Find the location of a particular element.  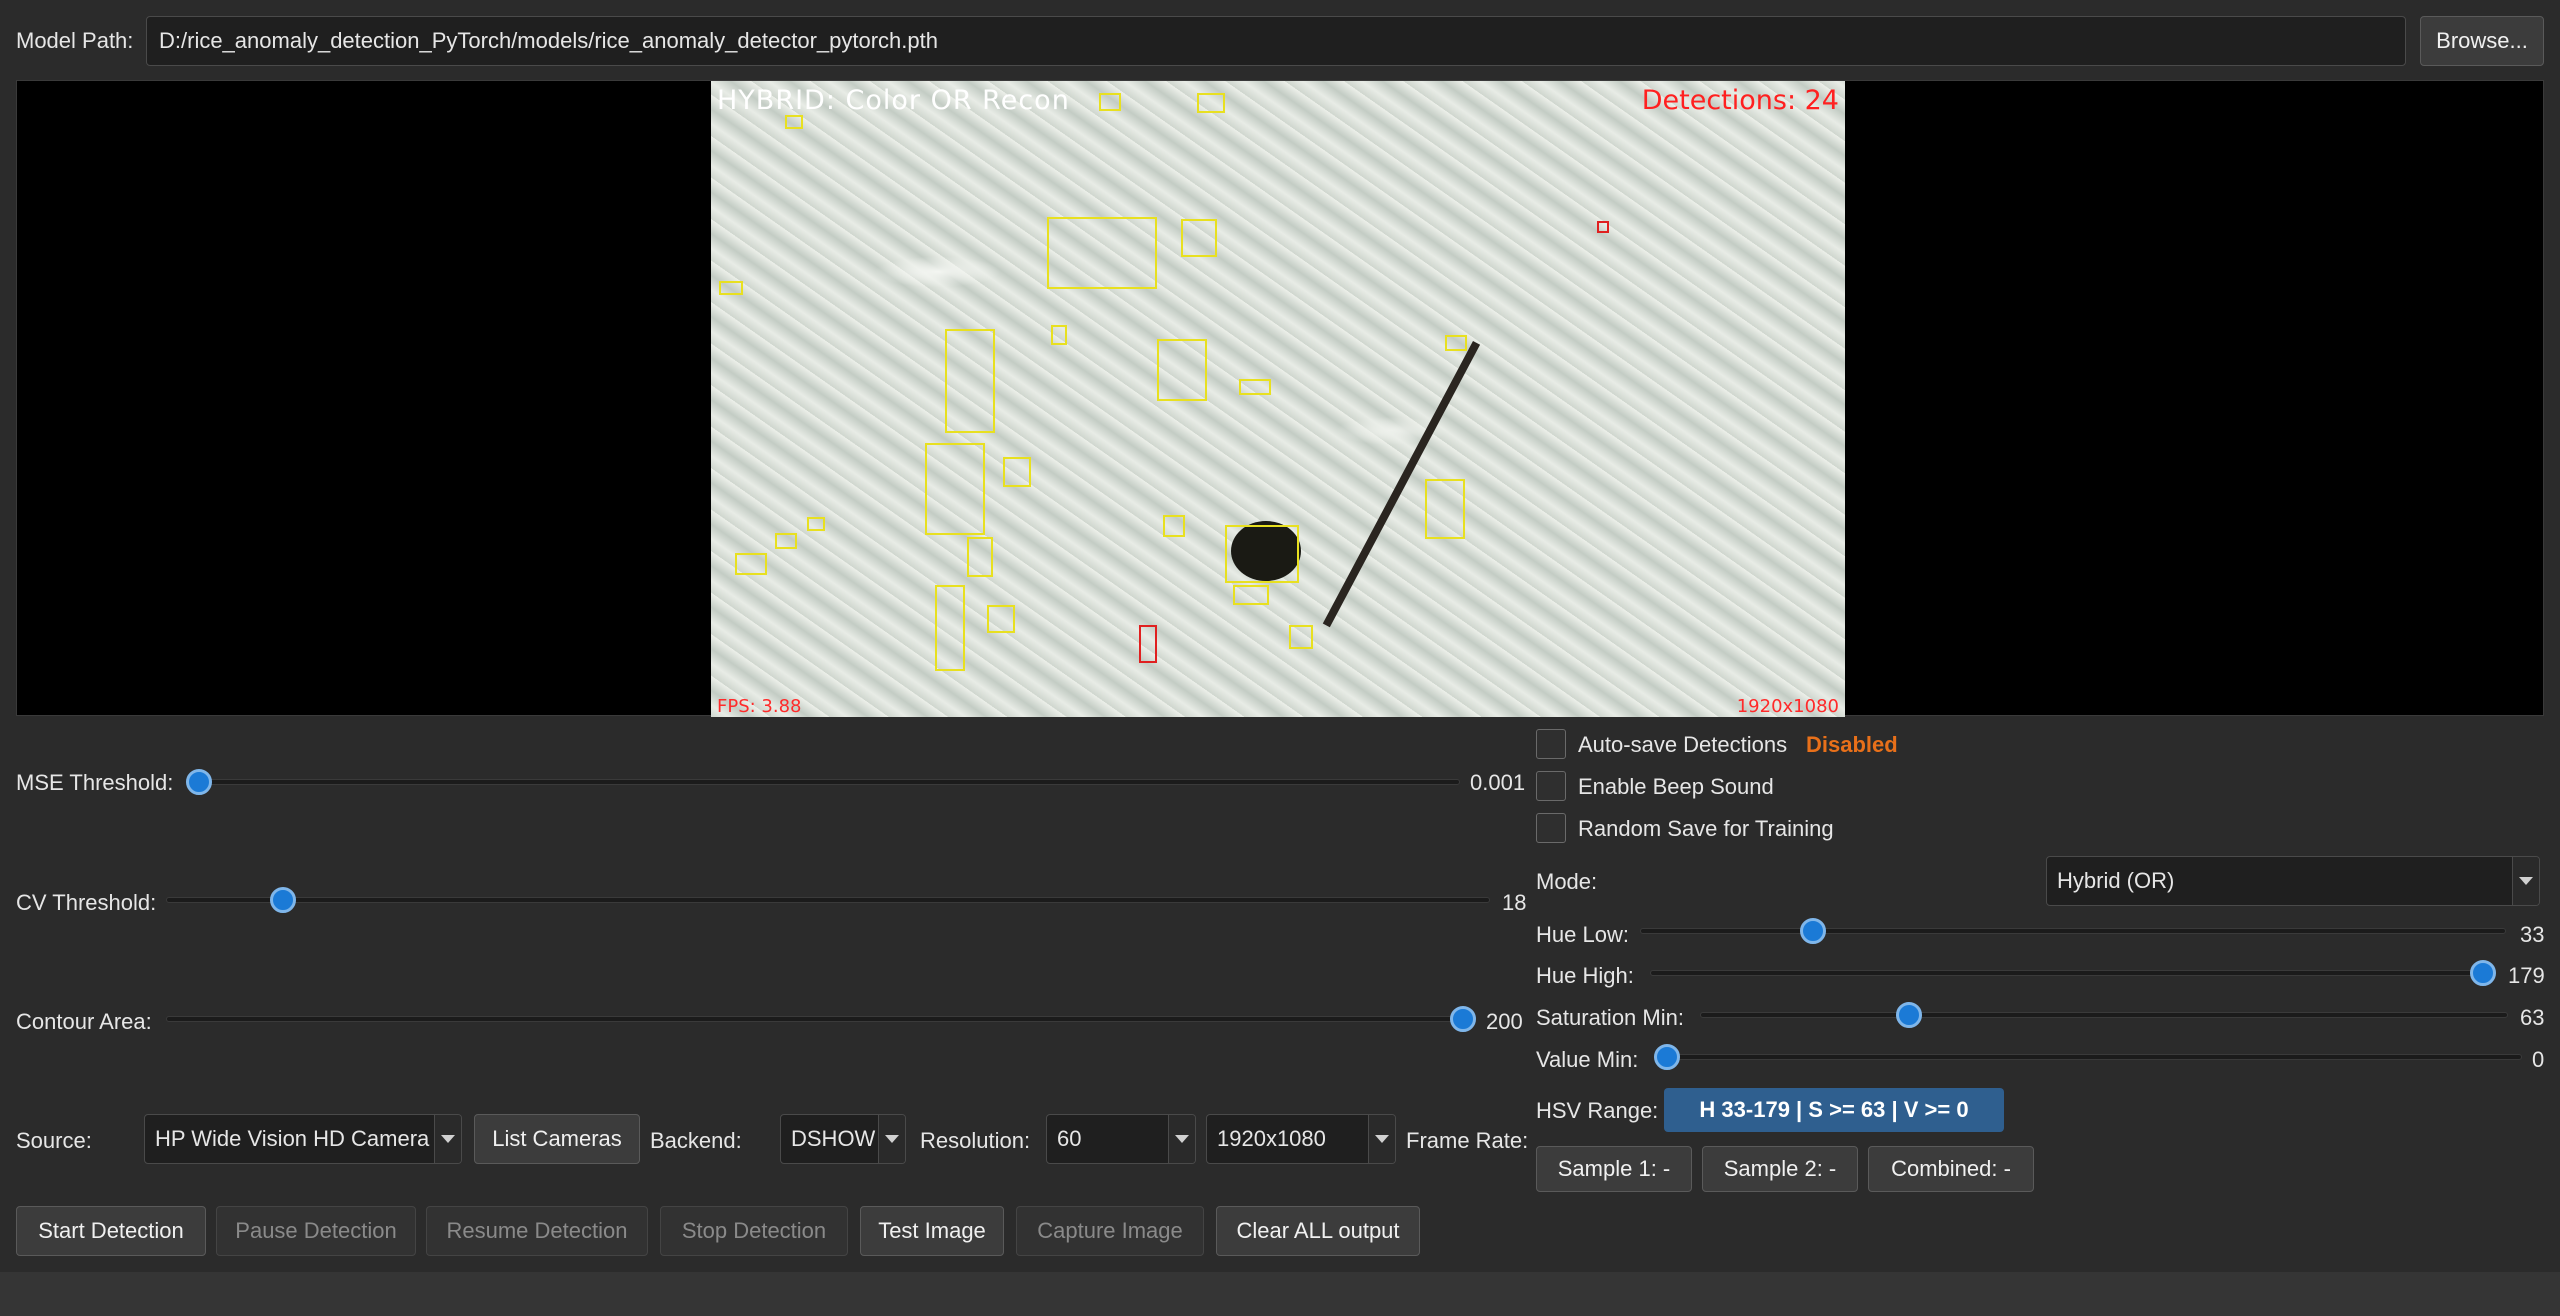

source-label: Source: is located at coordinates (54, 1140).